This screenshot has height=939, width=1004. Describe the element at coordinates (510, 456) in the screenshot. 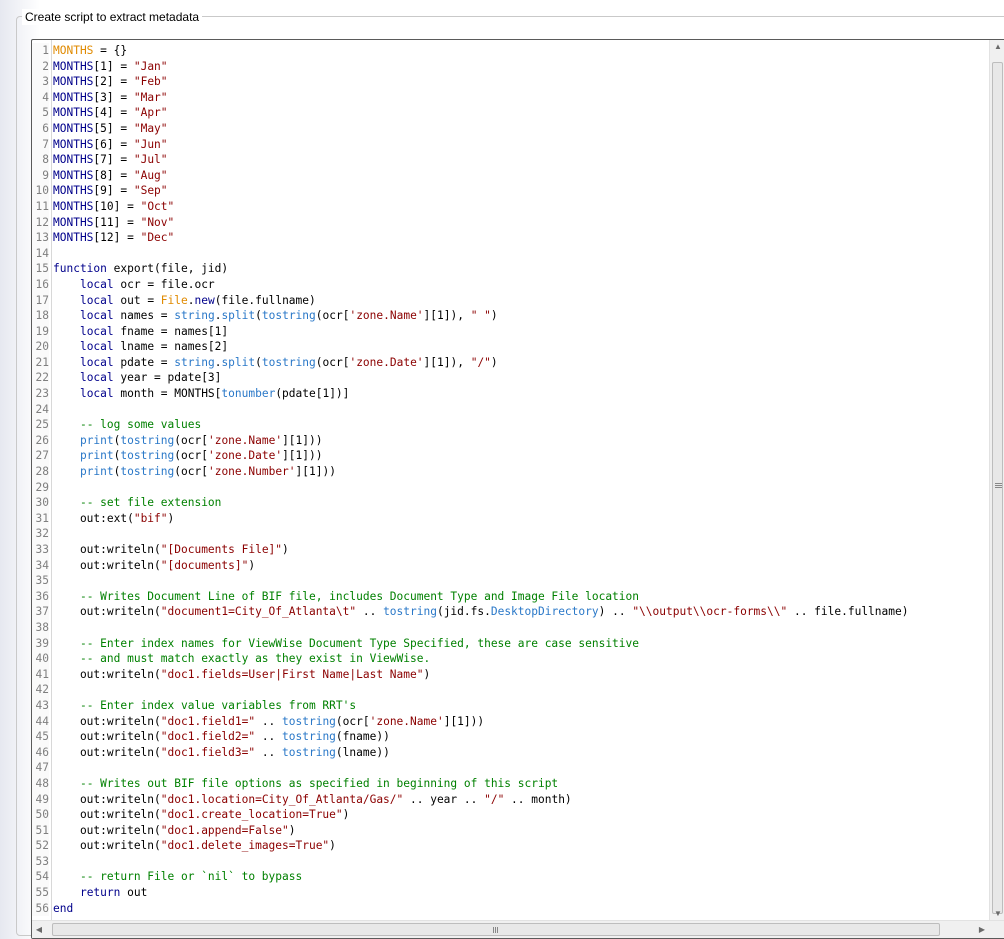

I see `code-line: 27 print(tostring(ocr['zone.Date'][1]))` at that location.